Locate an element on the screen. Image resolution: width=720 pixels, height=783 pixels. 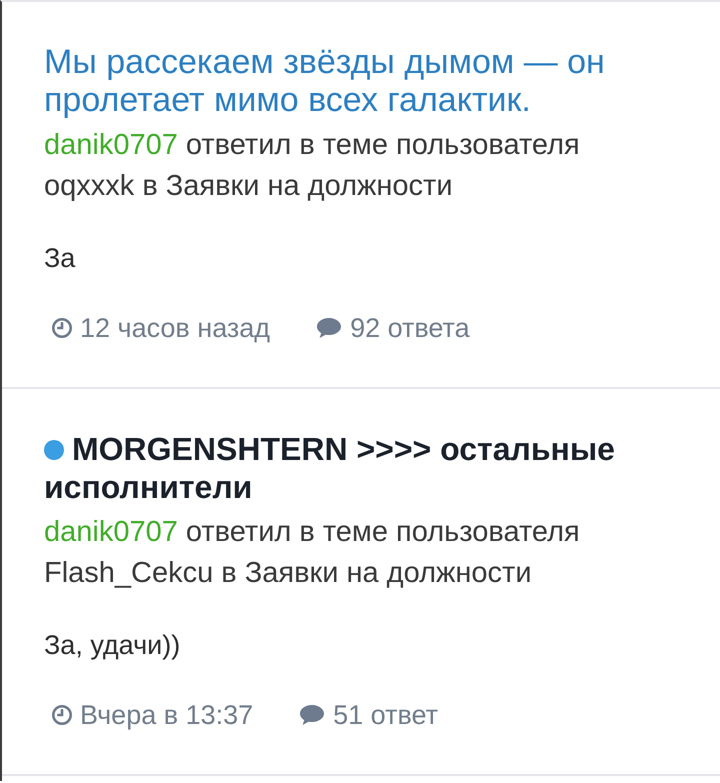
thread-title-link: Мы рассекаем звёзды дымом — он пролетает мимо всех галактик. is located at coordinates (352, 81).